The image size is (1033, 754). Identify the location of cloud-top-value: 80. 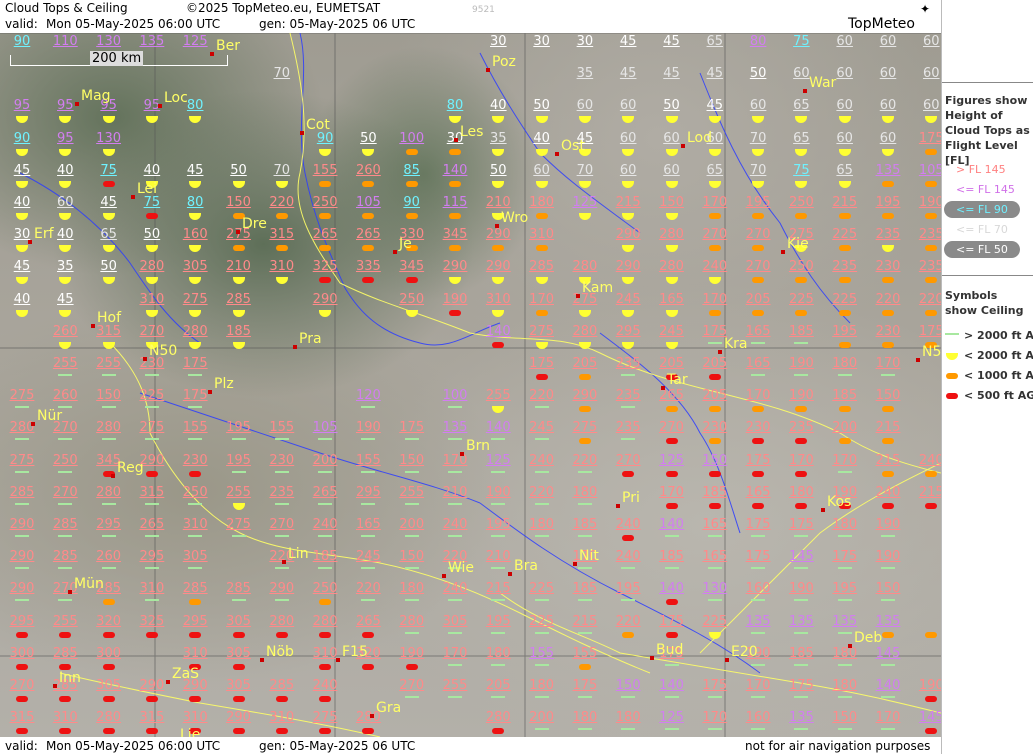
(195, 106).